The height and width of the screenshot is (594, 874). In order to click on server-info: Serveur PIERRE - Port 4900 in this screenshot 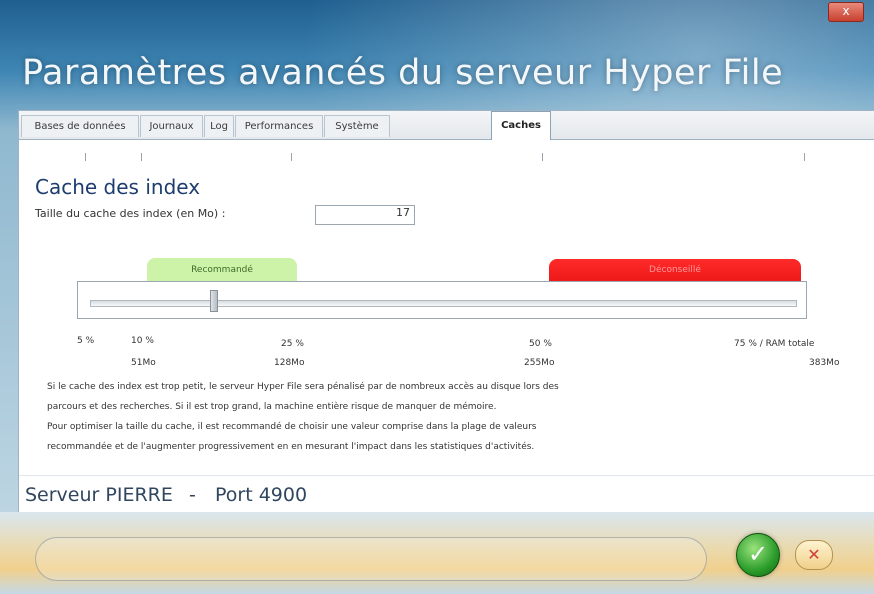, I will do `click(446, 493)`.